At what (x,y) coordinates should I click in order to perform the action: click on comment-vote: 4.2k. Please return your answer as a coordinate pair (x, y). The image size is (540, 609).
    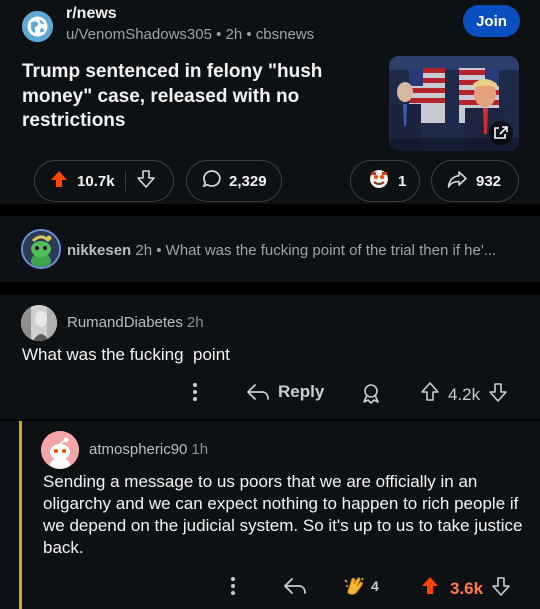
    Looking at the image, I should click on (464, 394).